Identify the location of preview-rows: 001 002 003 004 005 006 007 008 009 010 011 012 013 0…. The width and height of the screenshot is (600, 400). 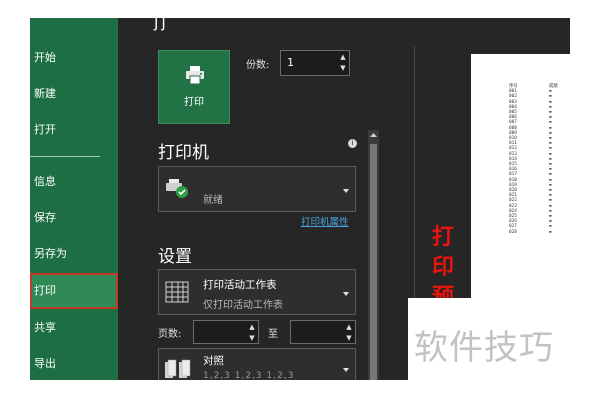
(513, 162).